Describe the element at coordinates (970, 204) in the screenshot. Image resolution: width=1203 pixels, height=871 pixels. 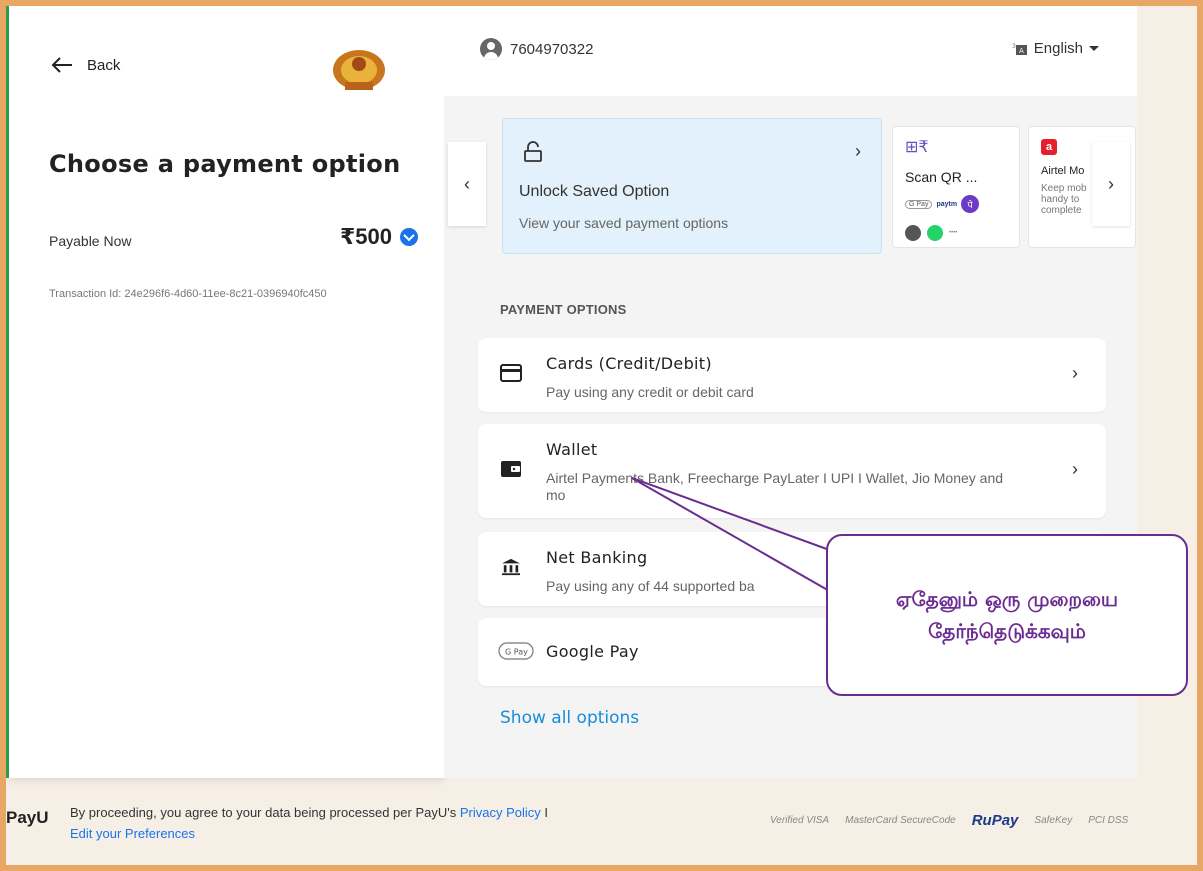
I see `phonepe-icon: पे` at that location.